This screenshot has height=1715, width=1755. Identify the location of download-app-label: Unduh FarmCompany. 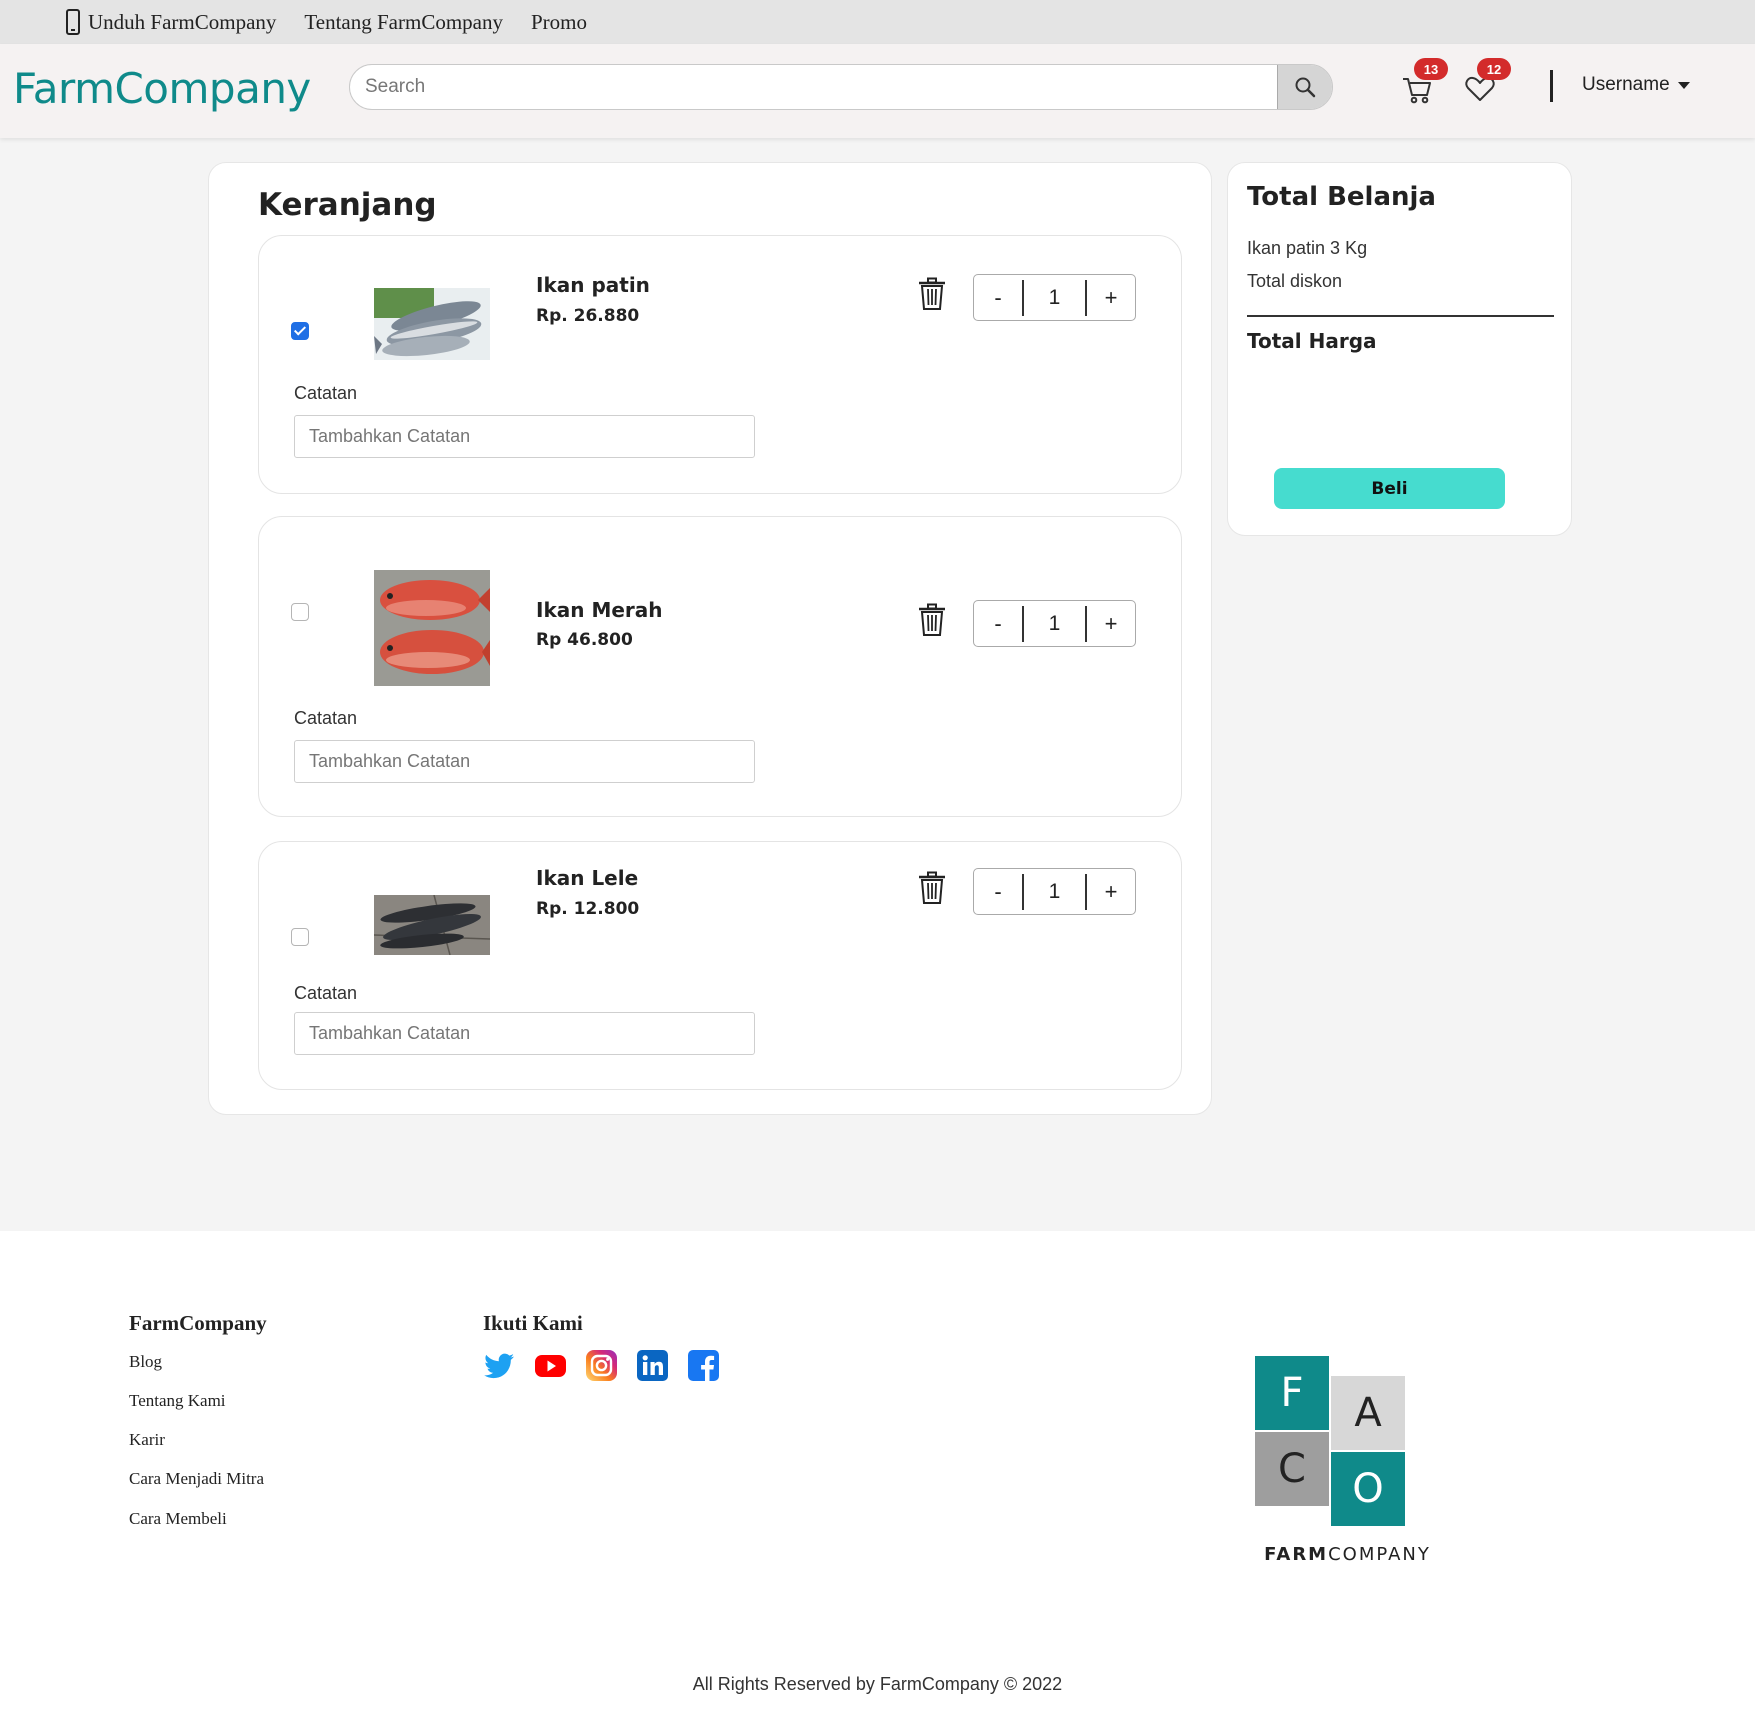
(182, 21).